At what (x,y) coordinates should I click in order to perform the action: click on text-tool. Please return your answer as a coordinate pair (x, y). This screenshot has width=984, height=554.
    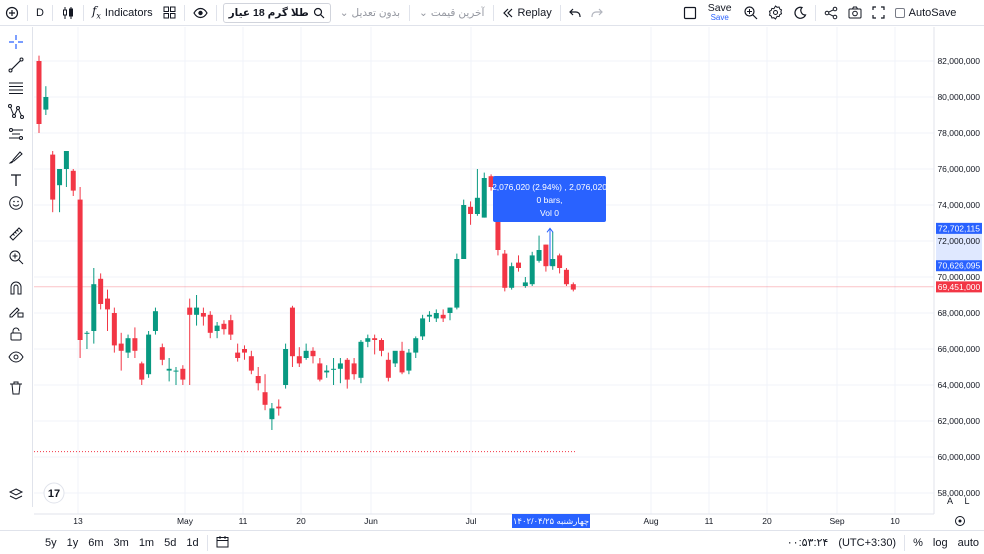
    Looking at the image, I should click on (16, 180).